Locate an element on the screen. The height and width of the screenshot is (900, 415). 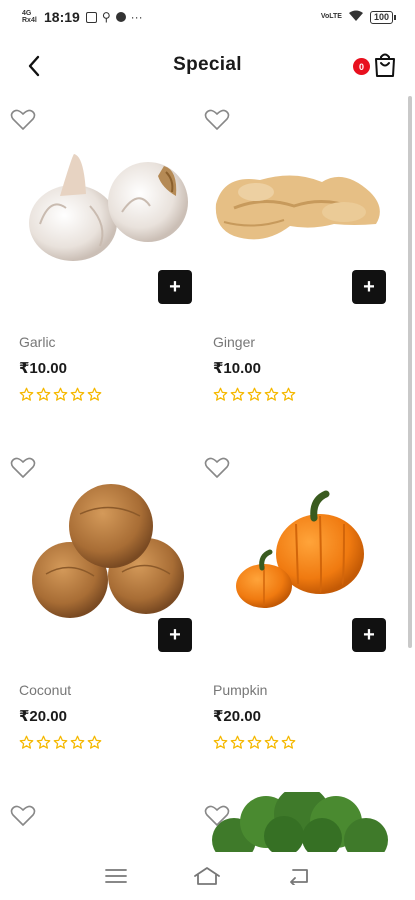
app-notification-icon is located at coordinates (91, 17).